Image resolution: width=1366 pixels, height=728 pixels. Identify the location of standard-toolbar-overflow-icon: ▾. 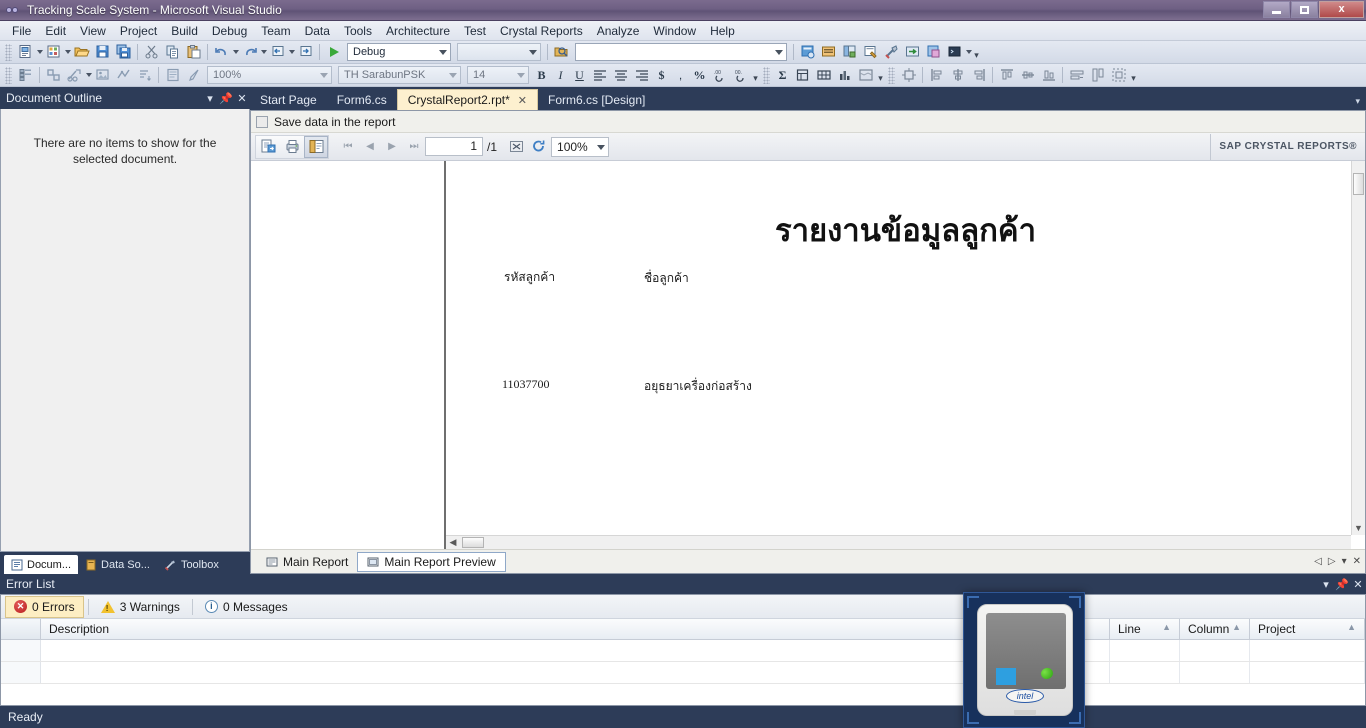
(976, 52).